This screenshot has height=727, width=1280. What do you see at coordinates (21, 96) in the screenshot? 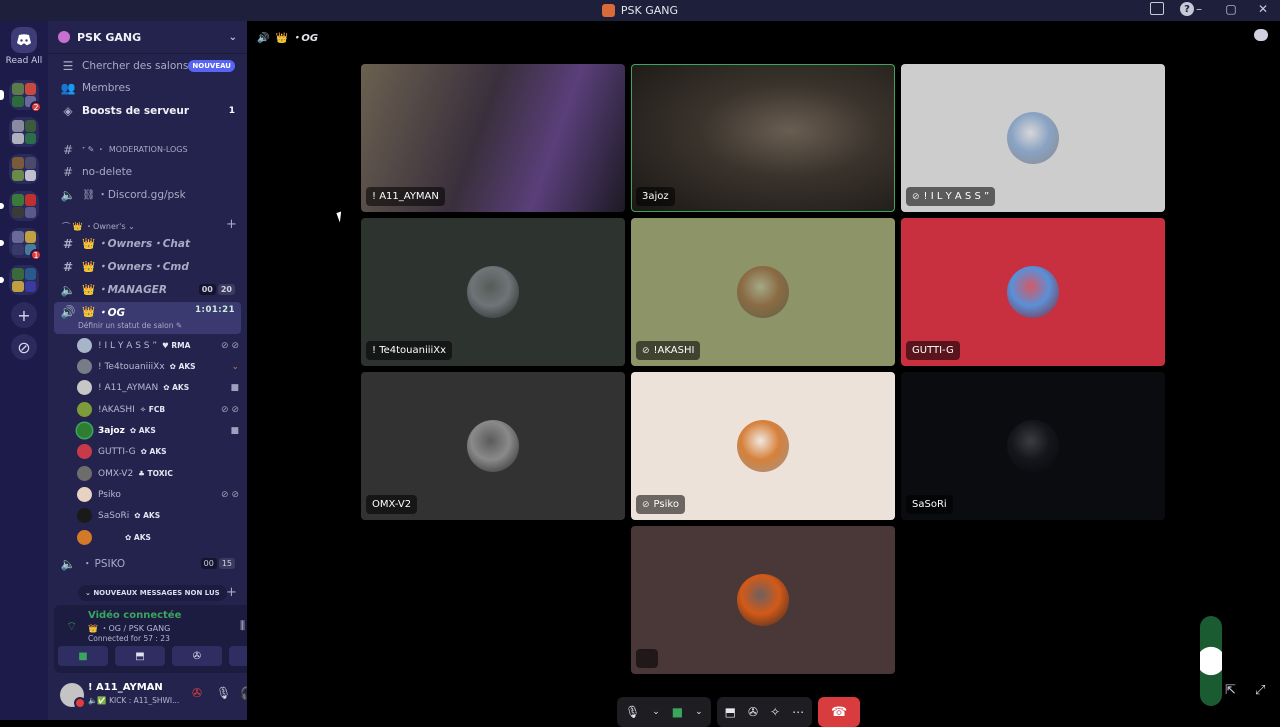
I see `server-folder-1: 2` at bounding box center [21, 96].